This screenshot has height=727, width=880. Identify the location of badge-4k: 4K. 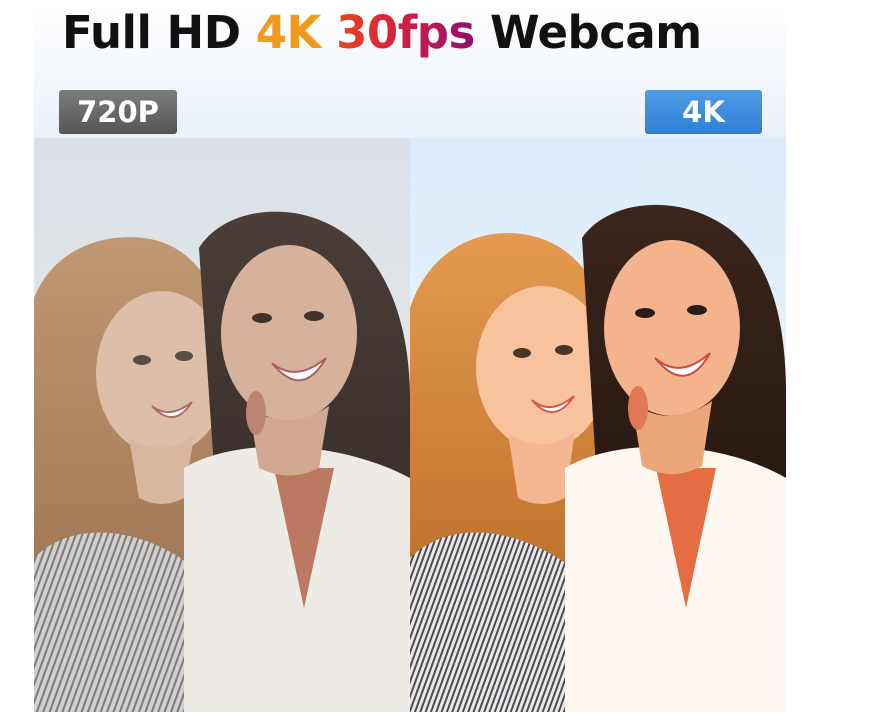
(703, 112).